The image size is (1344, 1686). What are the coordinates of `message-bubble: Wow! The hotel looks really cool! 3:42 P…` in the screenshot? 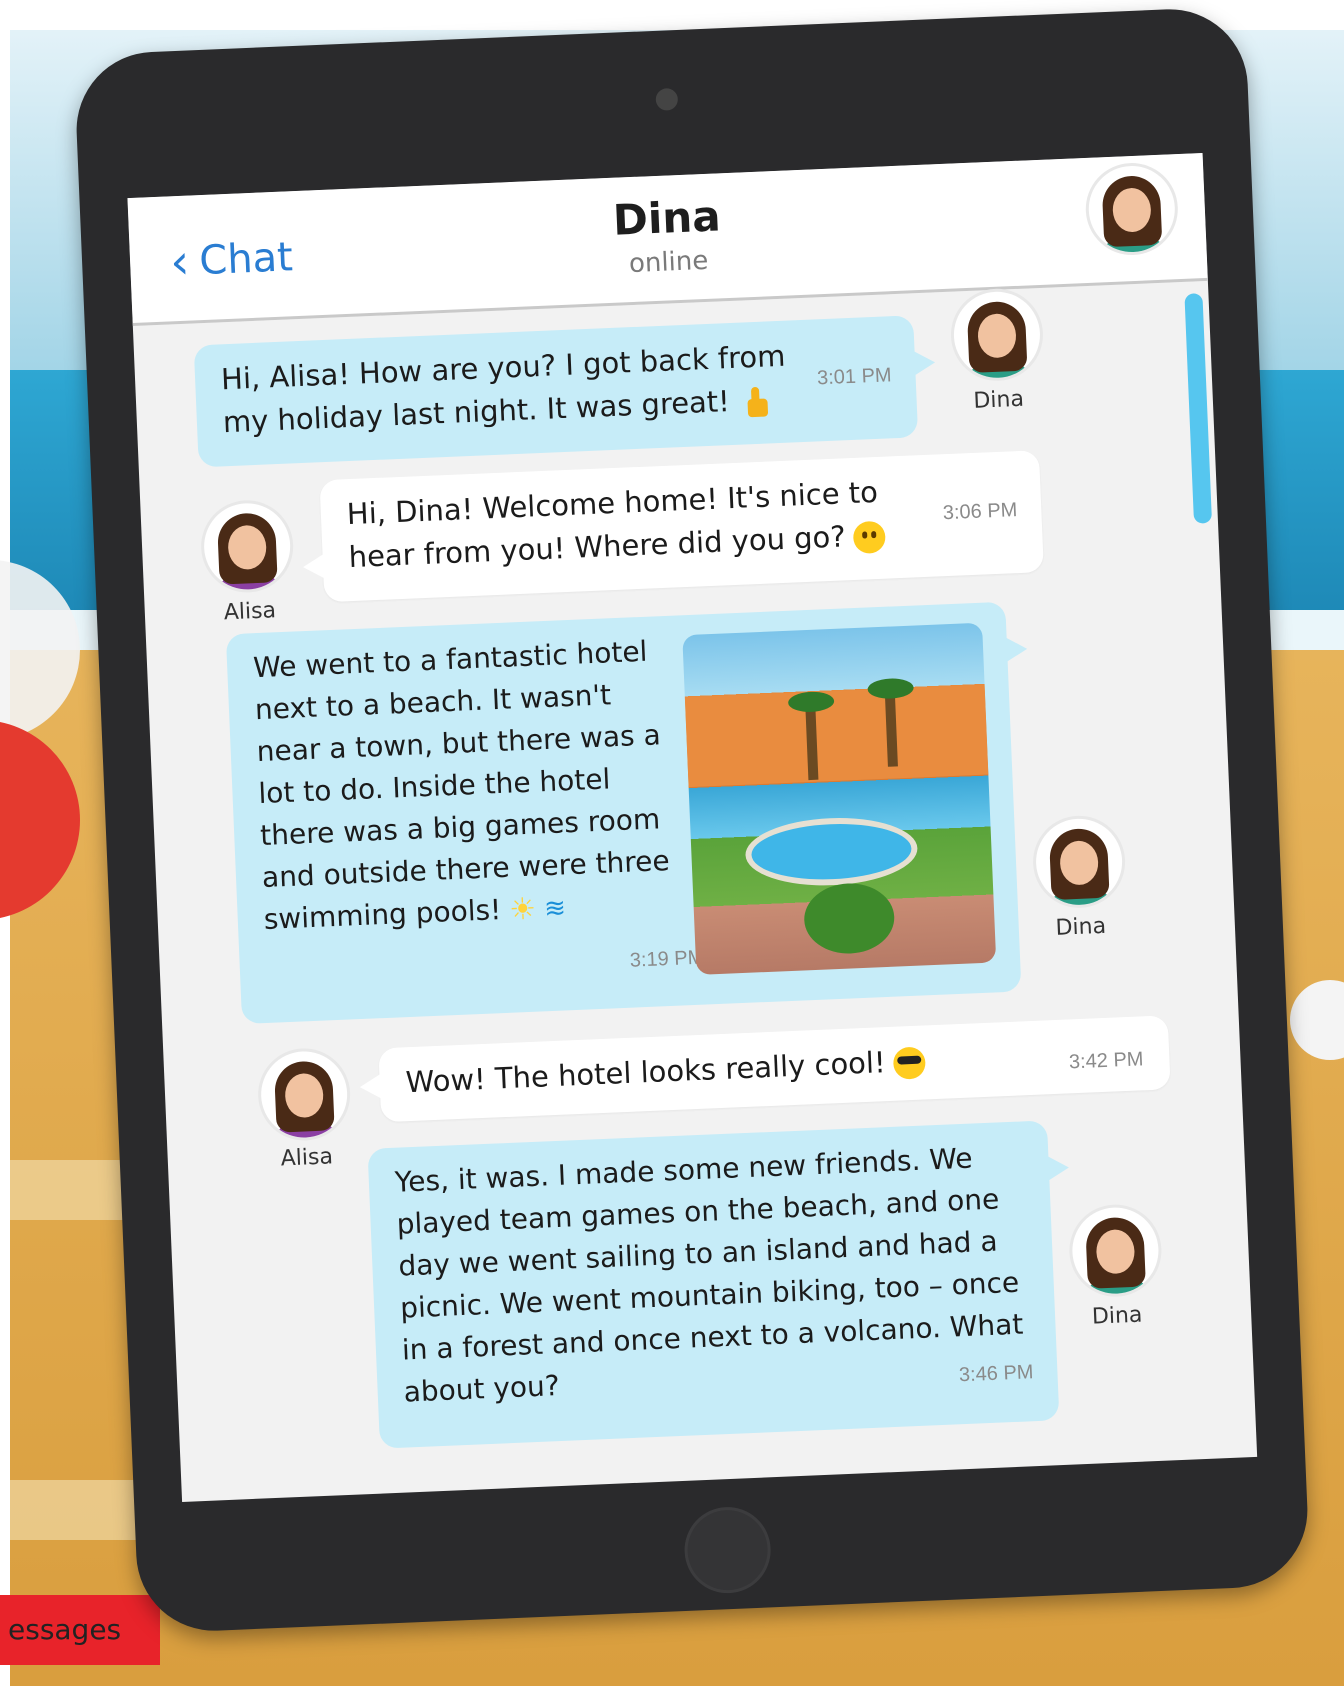 It's located at (774, 1069).